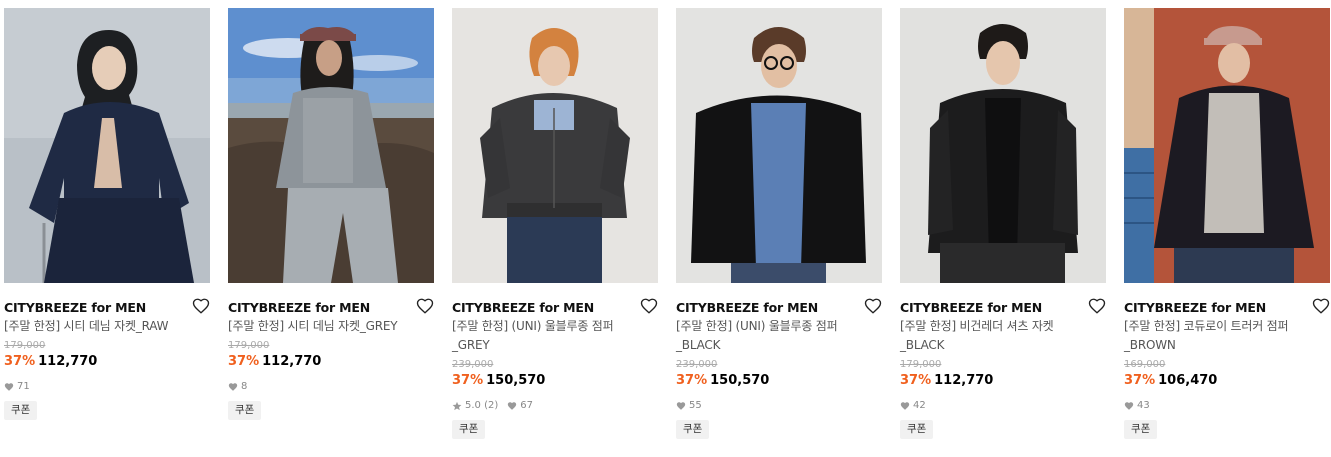 The height and width of the screenshot is (457, 1331). What do you see at coordinates (1003, 406) in the screenshot?
I see `meta-row: 42` at bounding box center [1003, 406].